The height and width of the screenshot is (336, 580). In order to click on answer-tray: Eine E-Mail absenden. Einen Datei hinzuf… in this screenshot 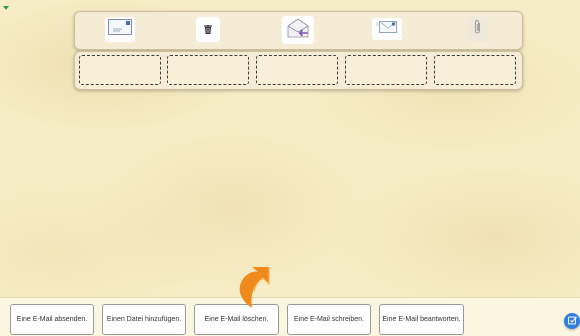, I will do `click(290, 316)`.